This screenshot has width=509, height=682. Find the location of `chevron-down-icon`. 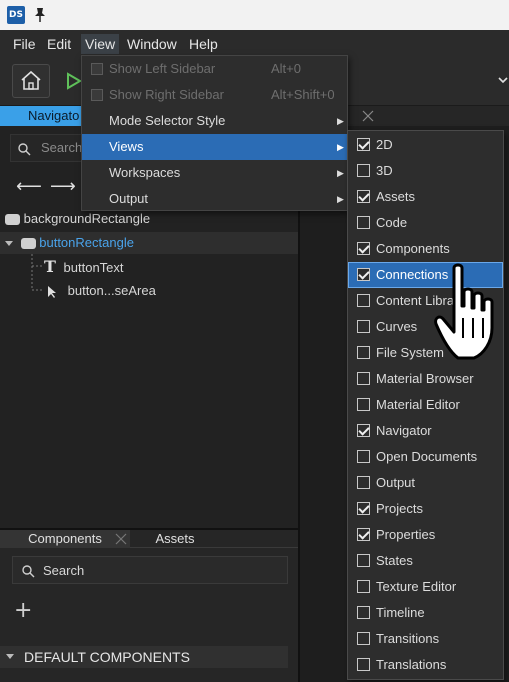

chevron-down-icon is located at coordinates (502, 80).